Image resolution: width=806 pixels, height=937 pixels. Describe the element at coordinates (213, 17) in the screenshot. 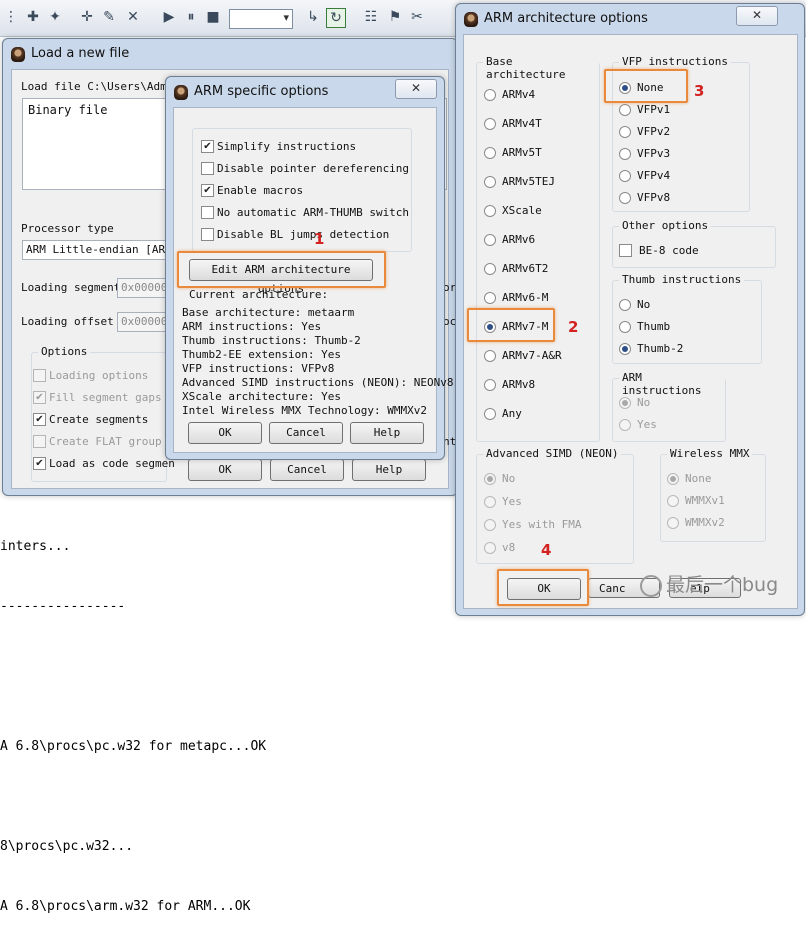

I see `stop-icon: ■` at that location.